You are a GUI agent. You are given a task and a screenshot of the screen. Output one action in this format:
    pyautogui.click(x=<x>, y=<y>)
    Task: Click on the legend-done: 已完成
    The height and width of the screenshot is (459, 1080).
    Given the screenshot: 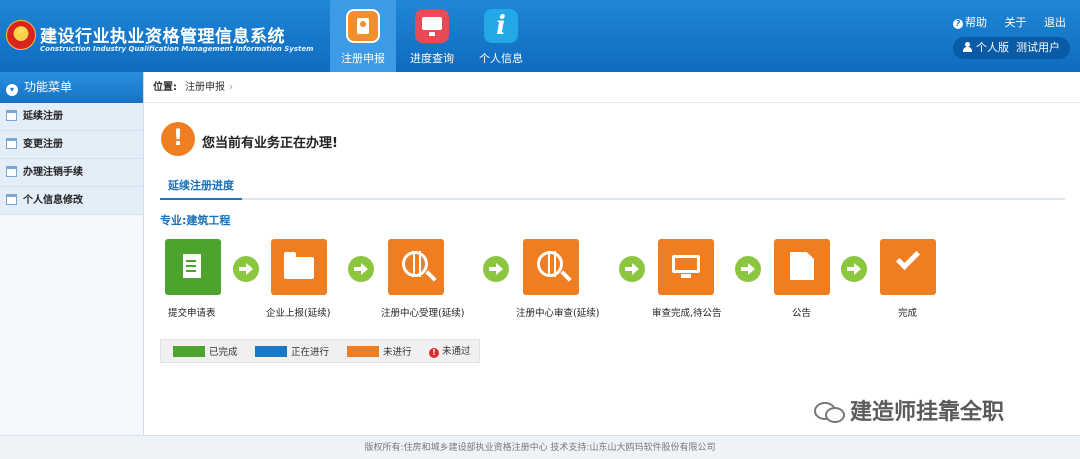 What is the action you would take?
    pyautogui.click(x=205, y=352)
    